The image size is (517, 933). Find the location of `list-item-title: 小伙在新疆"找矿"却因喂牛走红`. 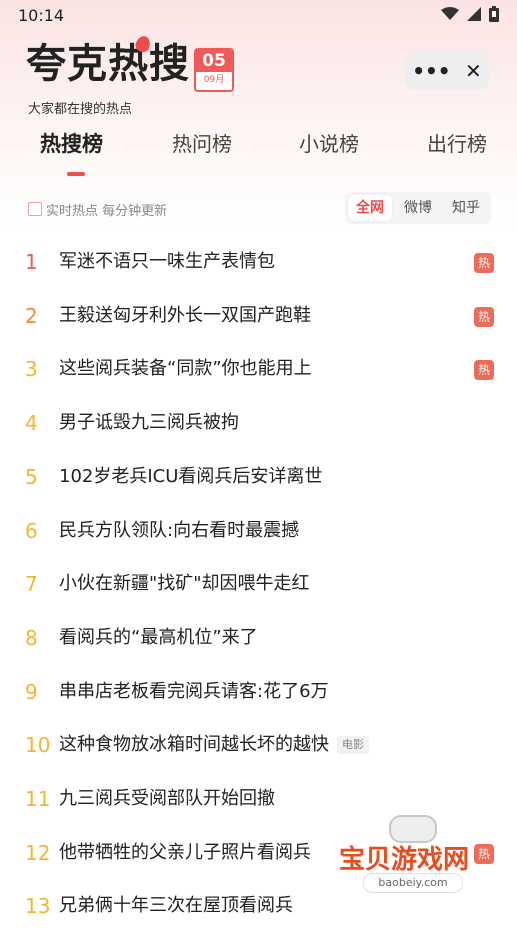

list-item-title: 小伙在新疆"找矿"却因喂牛走红 is located at coordinates (184, 584).